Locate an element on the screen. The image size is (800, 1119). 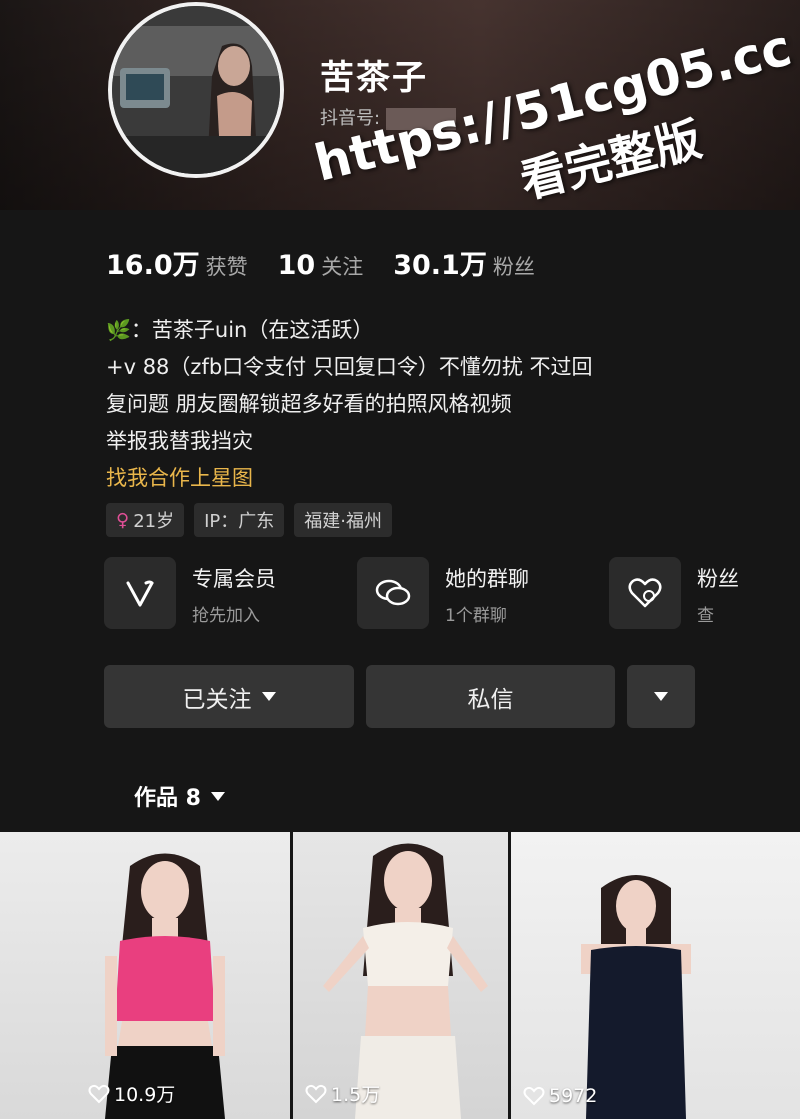
video-likes: 10.9万 is located at coordinates (131, 1093).